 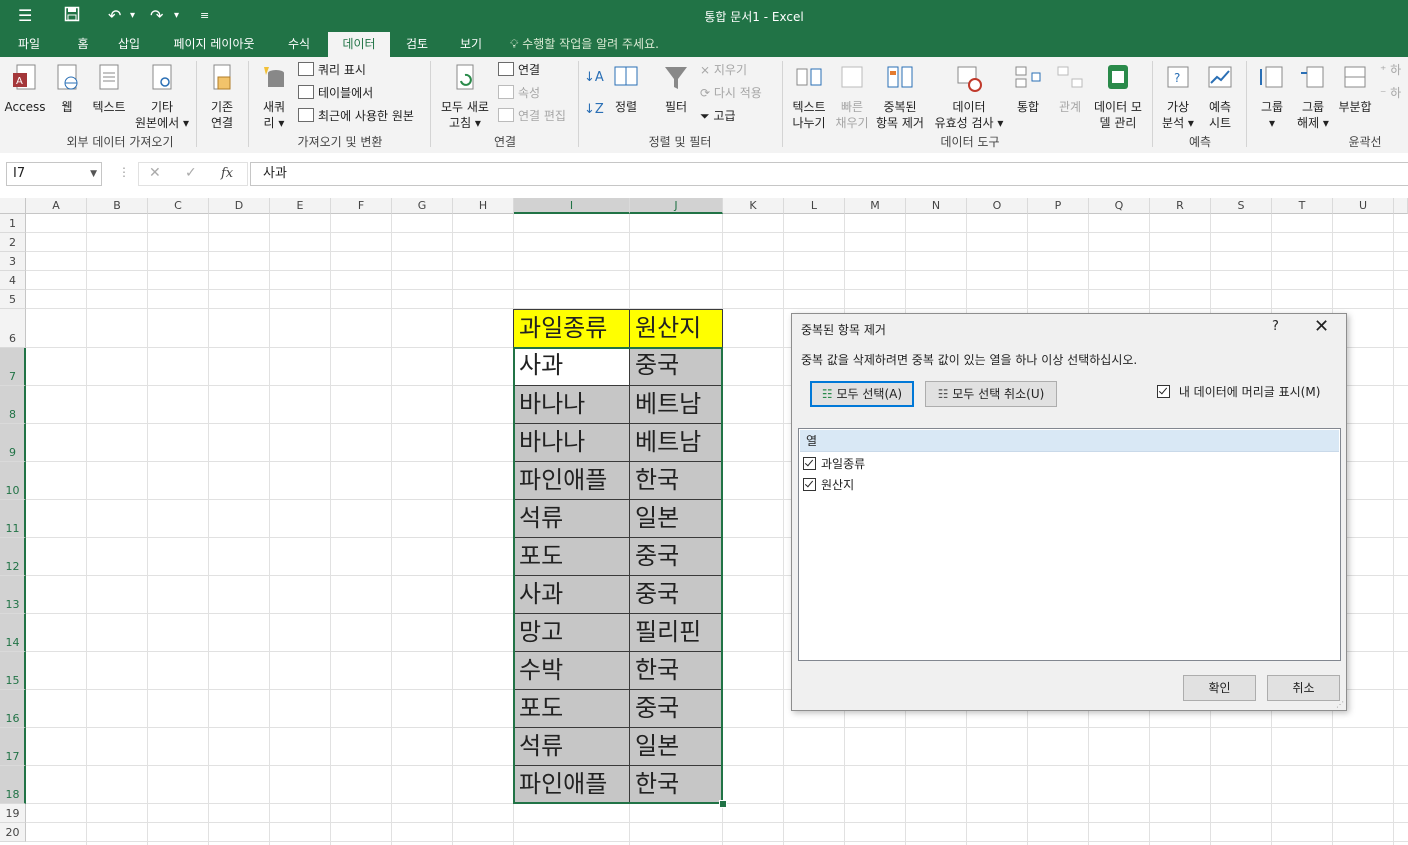 I want to click on forecast-sheet-button: 예측 시트, so click(x=1220, y=97).